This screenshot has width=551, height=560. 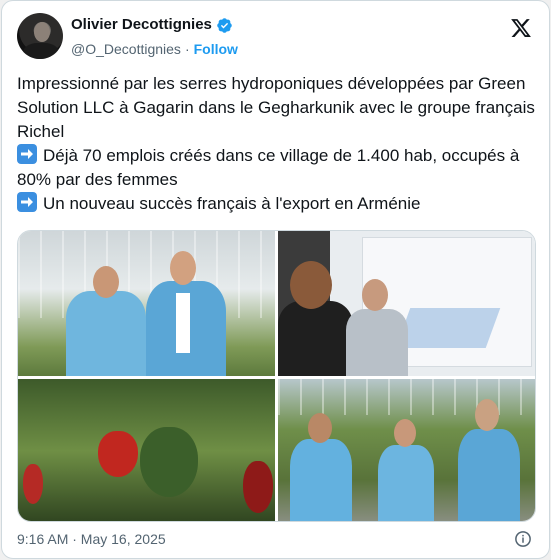 What do you see at coordinates (406, 450) in the screenshot?
I see `photo-three-men-greenhouse` at bounding box center [406, 450].